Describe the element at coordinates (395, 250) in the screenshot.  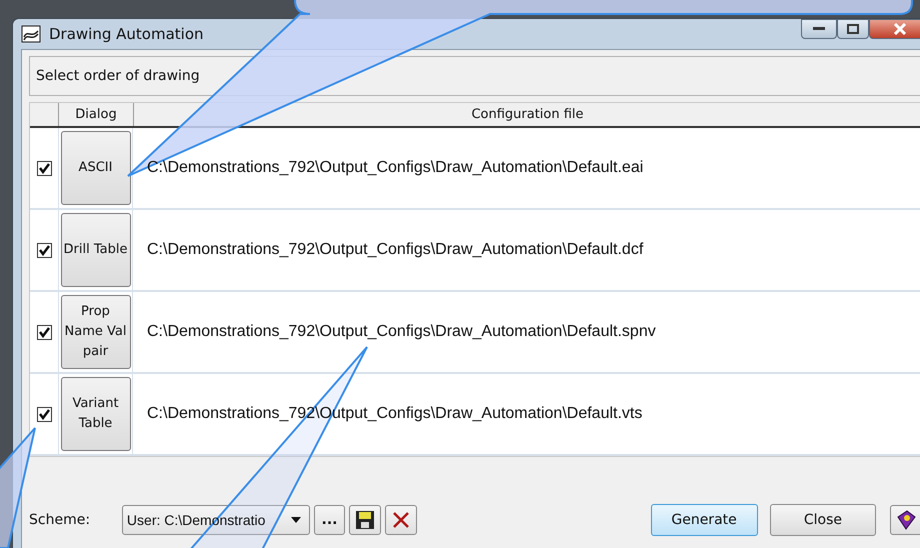
I see `config-file-path: C:\Demonstrations_792\Output_Configs\Draw_Automation\Default.dcf` at that location.